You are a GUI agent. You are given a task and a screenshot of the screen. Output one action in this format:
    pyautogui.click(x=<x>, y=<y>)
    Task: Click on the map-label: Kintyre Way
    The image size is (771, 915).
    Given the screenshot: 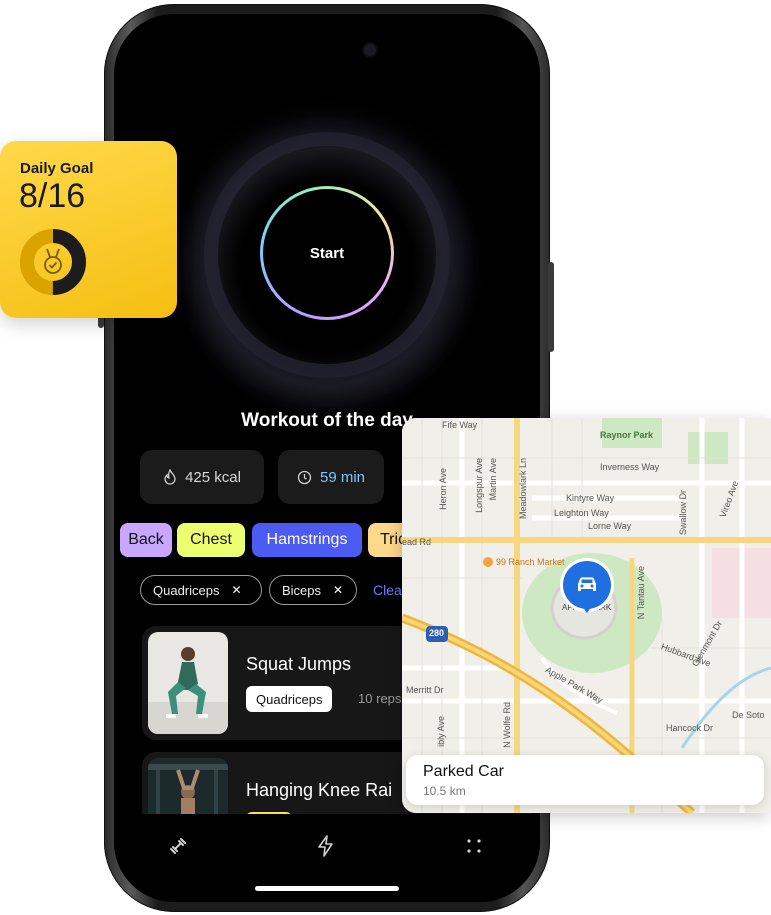 What is the action you would take?
    pyautogui.click(x=590, y=498)
    